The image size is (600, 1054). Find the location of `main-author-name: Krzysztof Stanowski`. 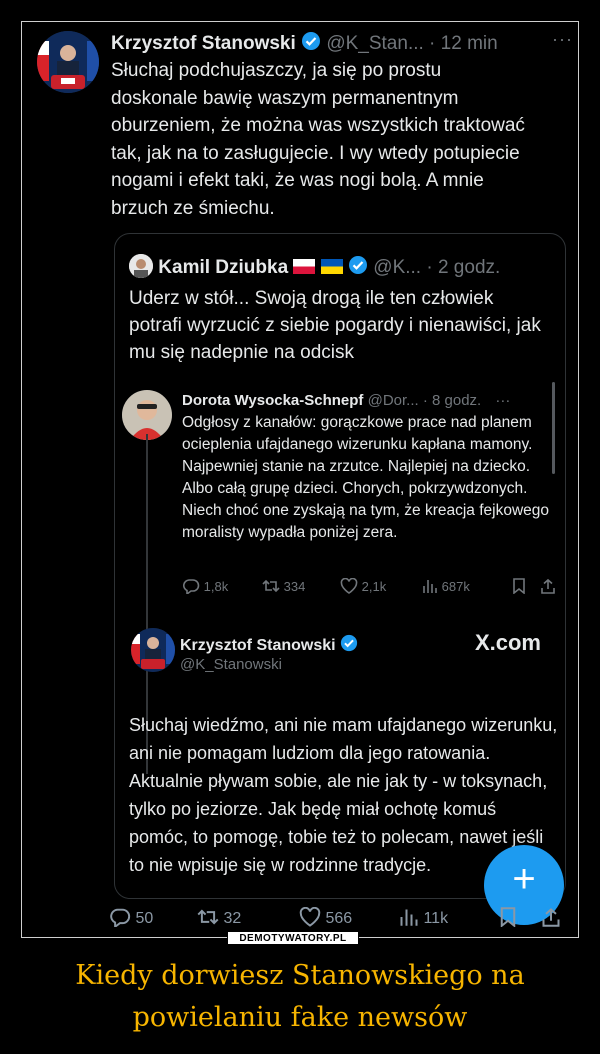

main-author-name: Krzysztof Stanowski is located at coordinates (203, 43).